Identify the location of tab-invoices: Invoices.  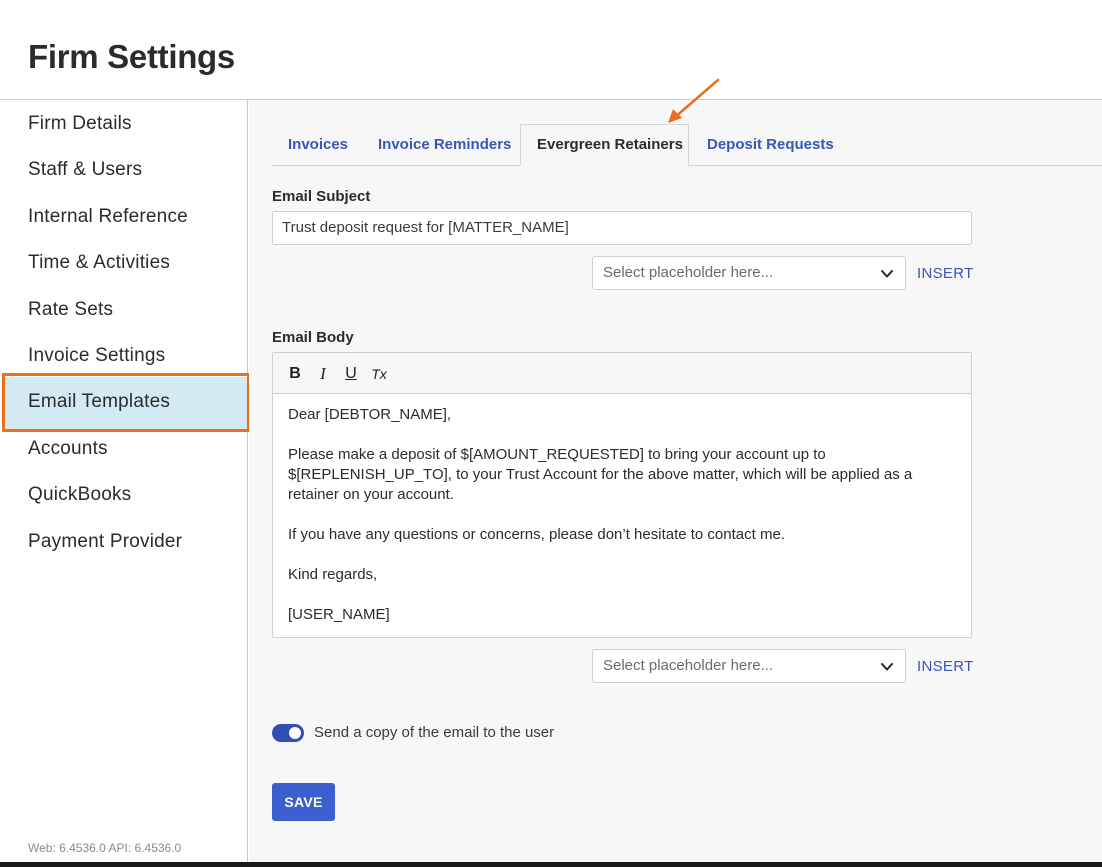
(318, 145).